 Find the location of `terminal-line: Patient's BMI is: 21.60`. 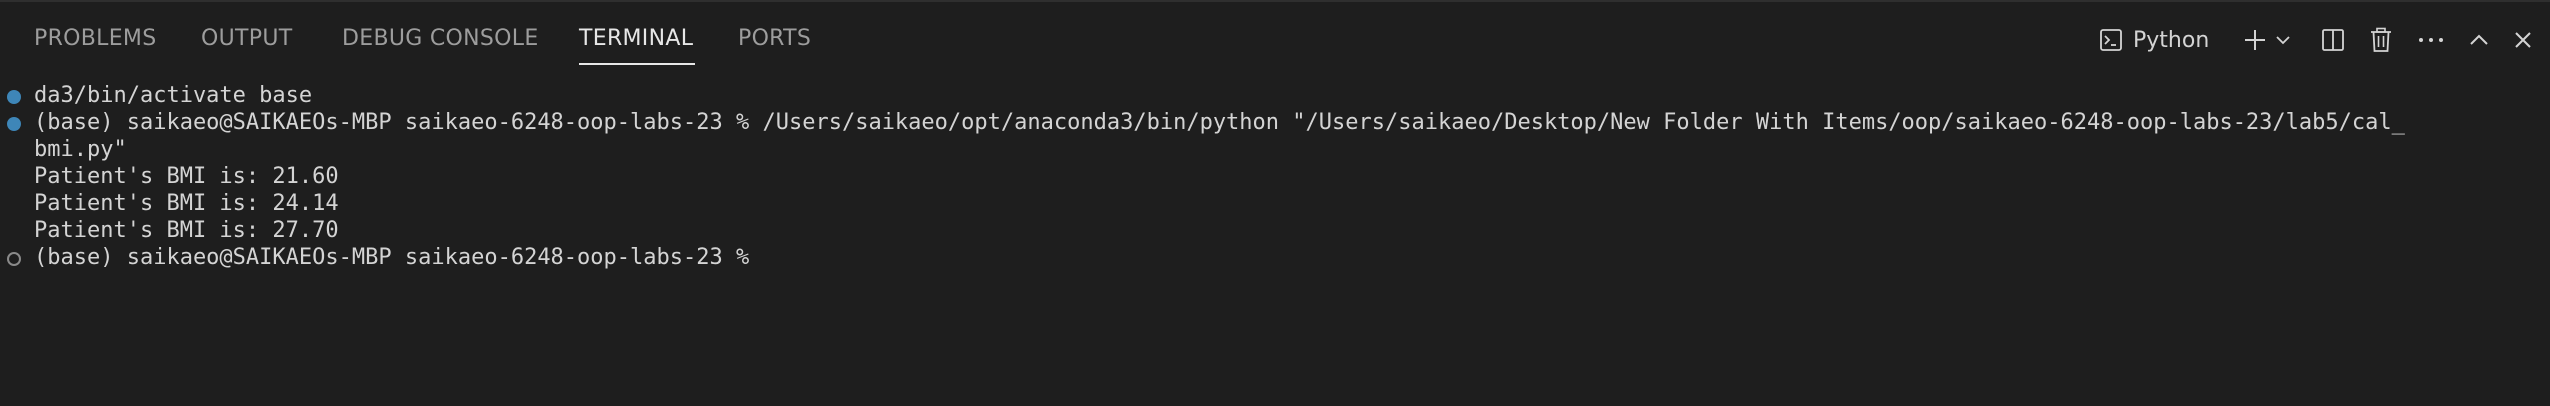

terminal-line: Patient's BMI is: 21.60 is located at coordinates (186, 176).